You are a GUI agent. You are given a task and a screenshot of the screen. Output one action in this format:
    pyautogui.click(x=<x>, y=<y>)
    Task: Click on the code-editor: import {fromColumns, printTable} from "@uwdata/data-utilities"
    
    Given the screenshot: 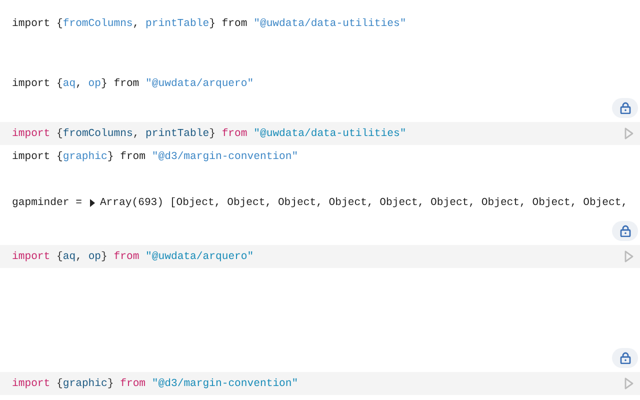 What is the action you would take?
    pyautogui.click(x=320, y=133)
    